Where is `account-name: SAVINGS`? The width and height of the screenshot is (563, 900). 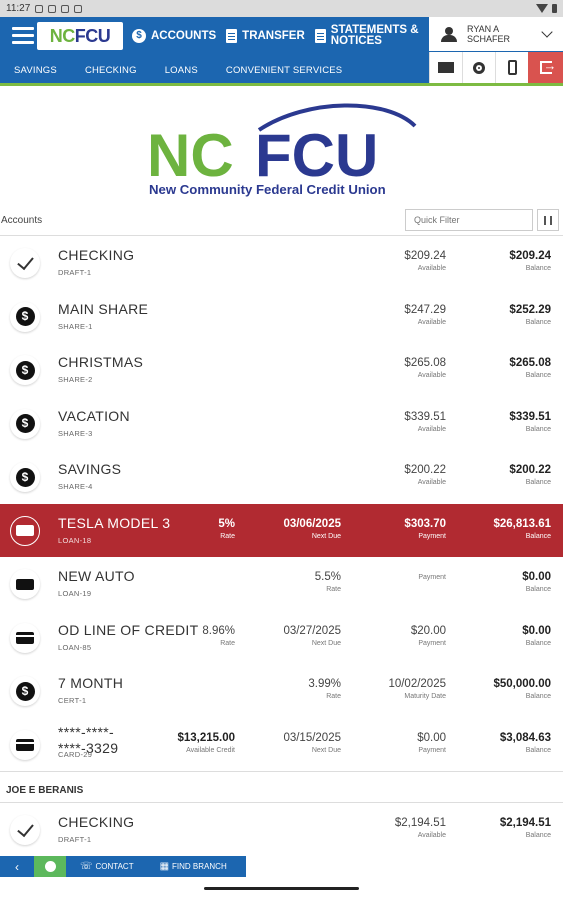 account-name: SAVINGS is located at coordinates (90, 469).